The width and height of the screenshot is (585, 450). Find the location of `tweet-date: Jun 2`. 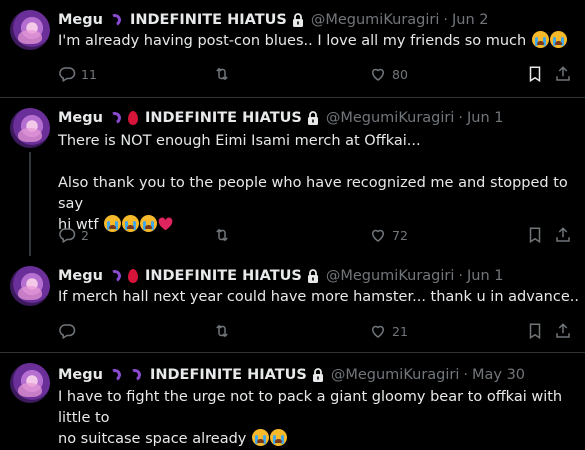

tweet-date: Jun 2 is located at coordinates (470, 20).